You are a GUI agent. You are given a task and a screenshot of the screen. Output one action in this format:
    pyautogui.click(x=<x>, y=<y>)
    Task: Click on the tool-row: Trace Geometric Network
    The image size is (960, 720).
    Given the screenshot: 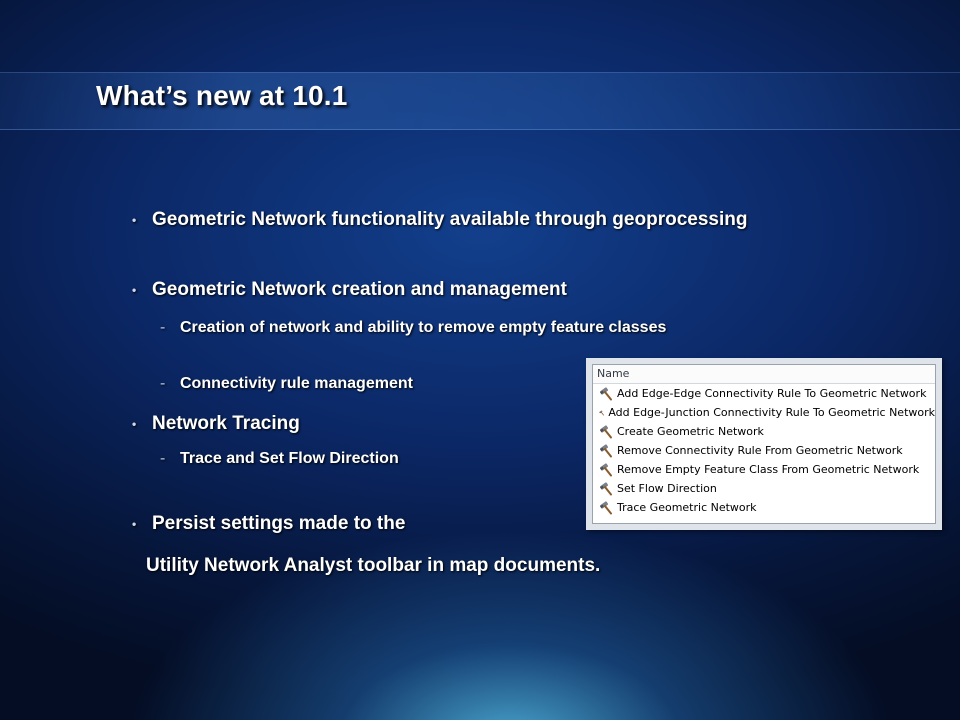 What is the action you would take?
    pyautogui.click(x=764, y=507)
    